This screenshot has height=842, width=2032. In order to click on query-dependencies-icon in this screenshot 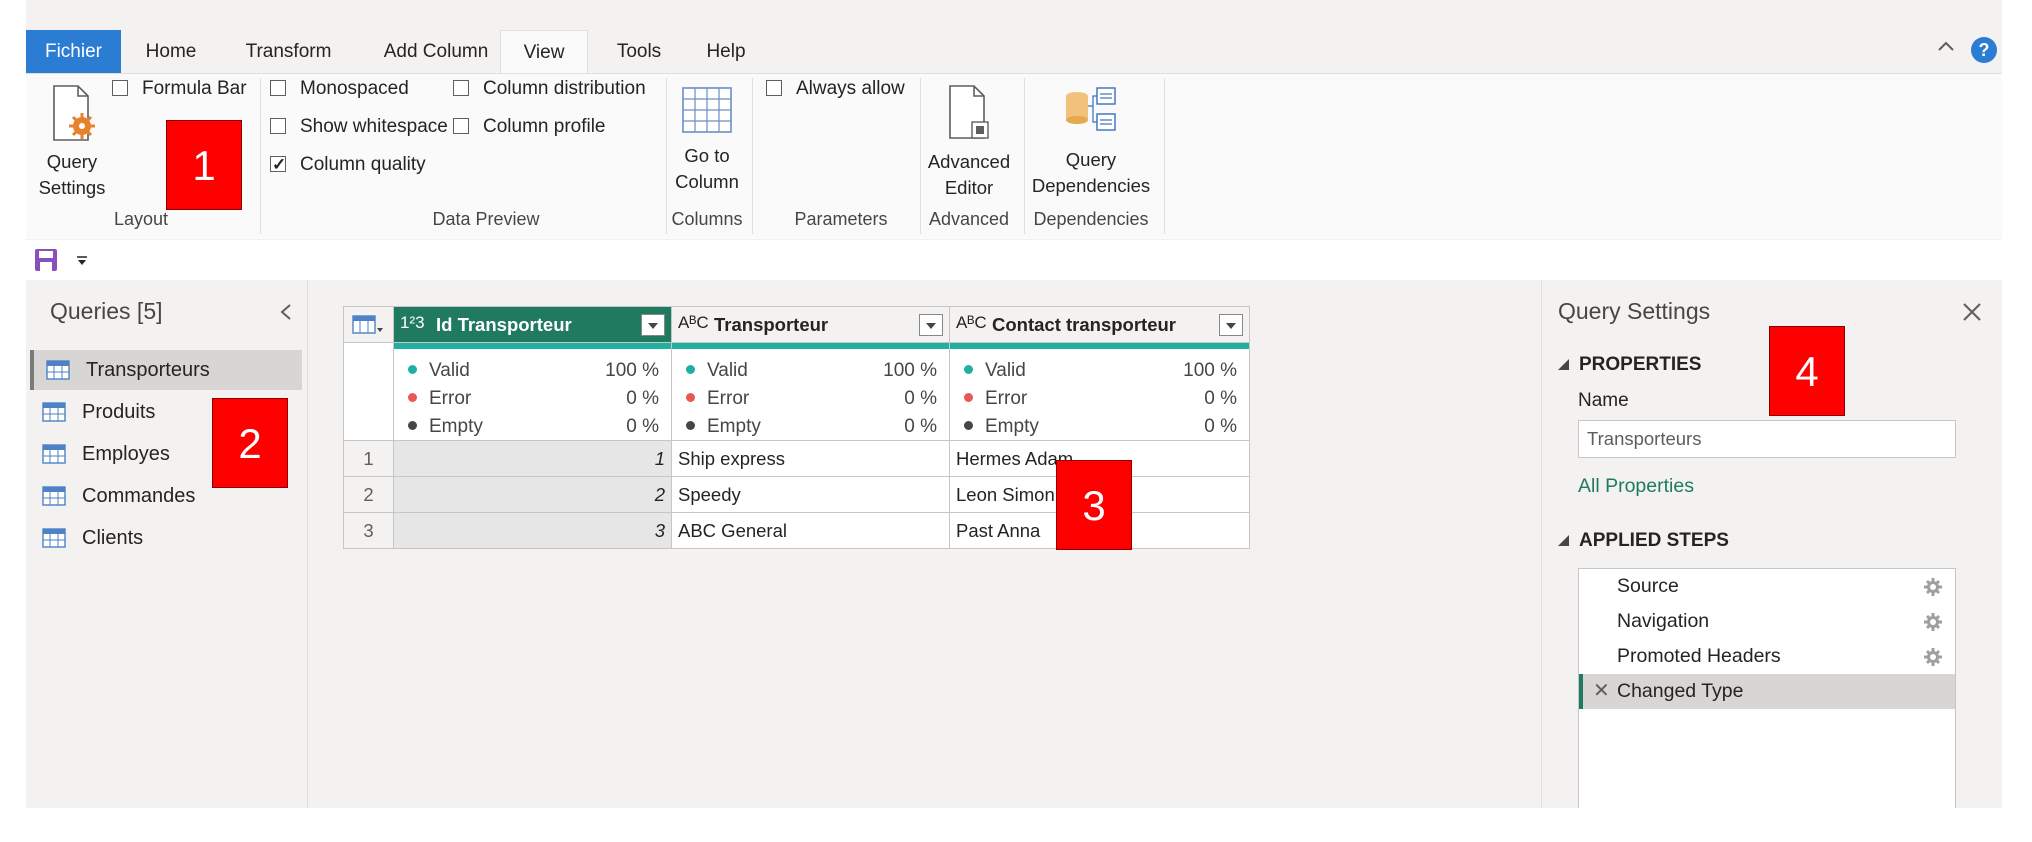, I will do `click(1091, 109)`.